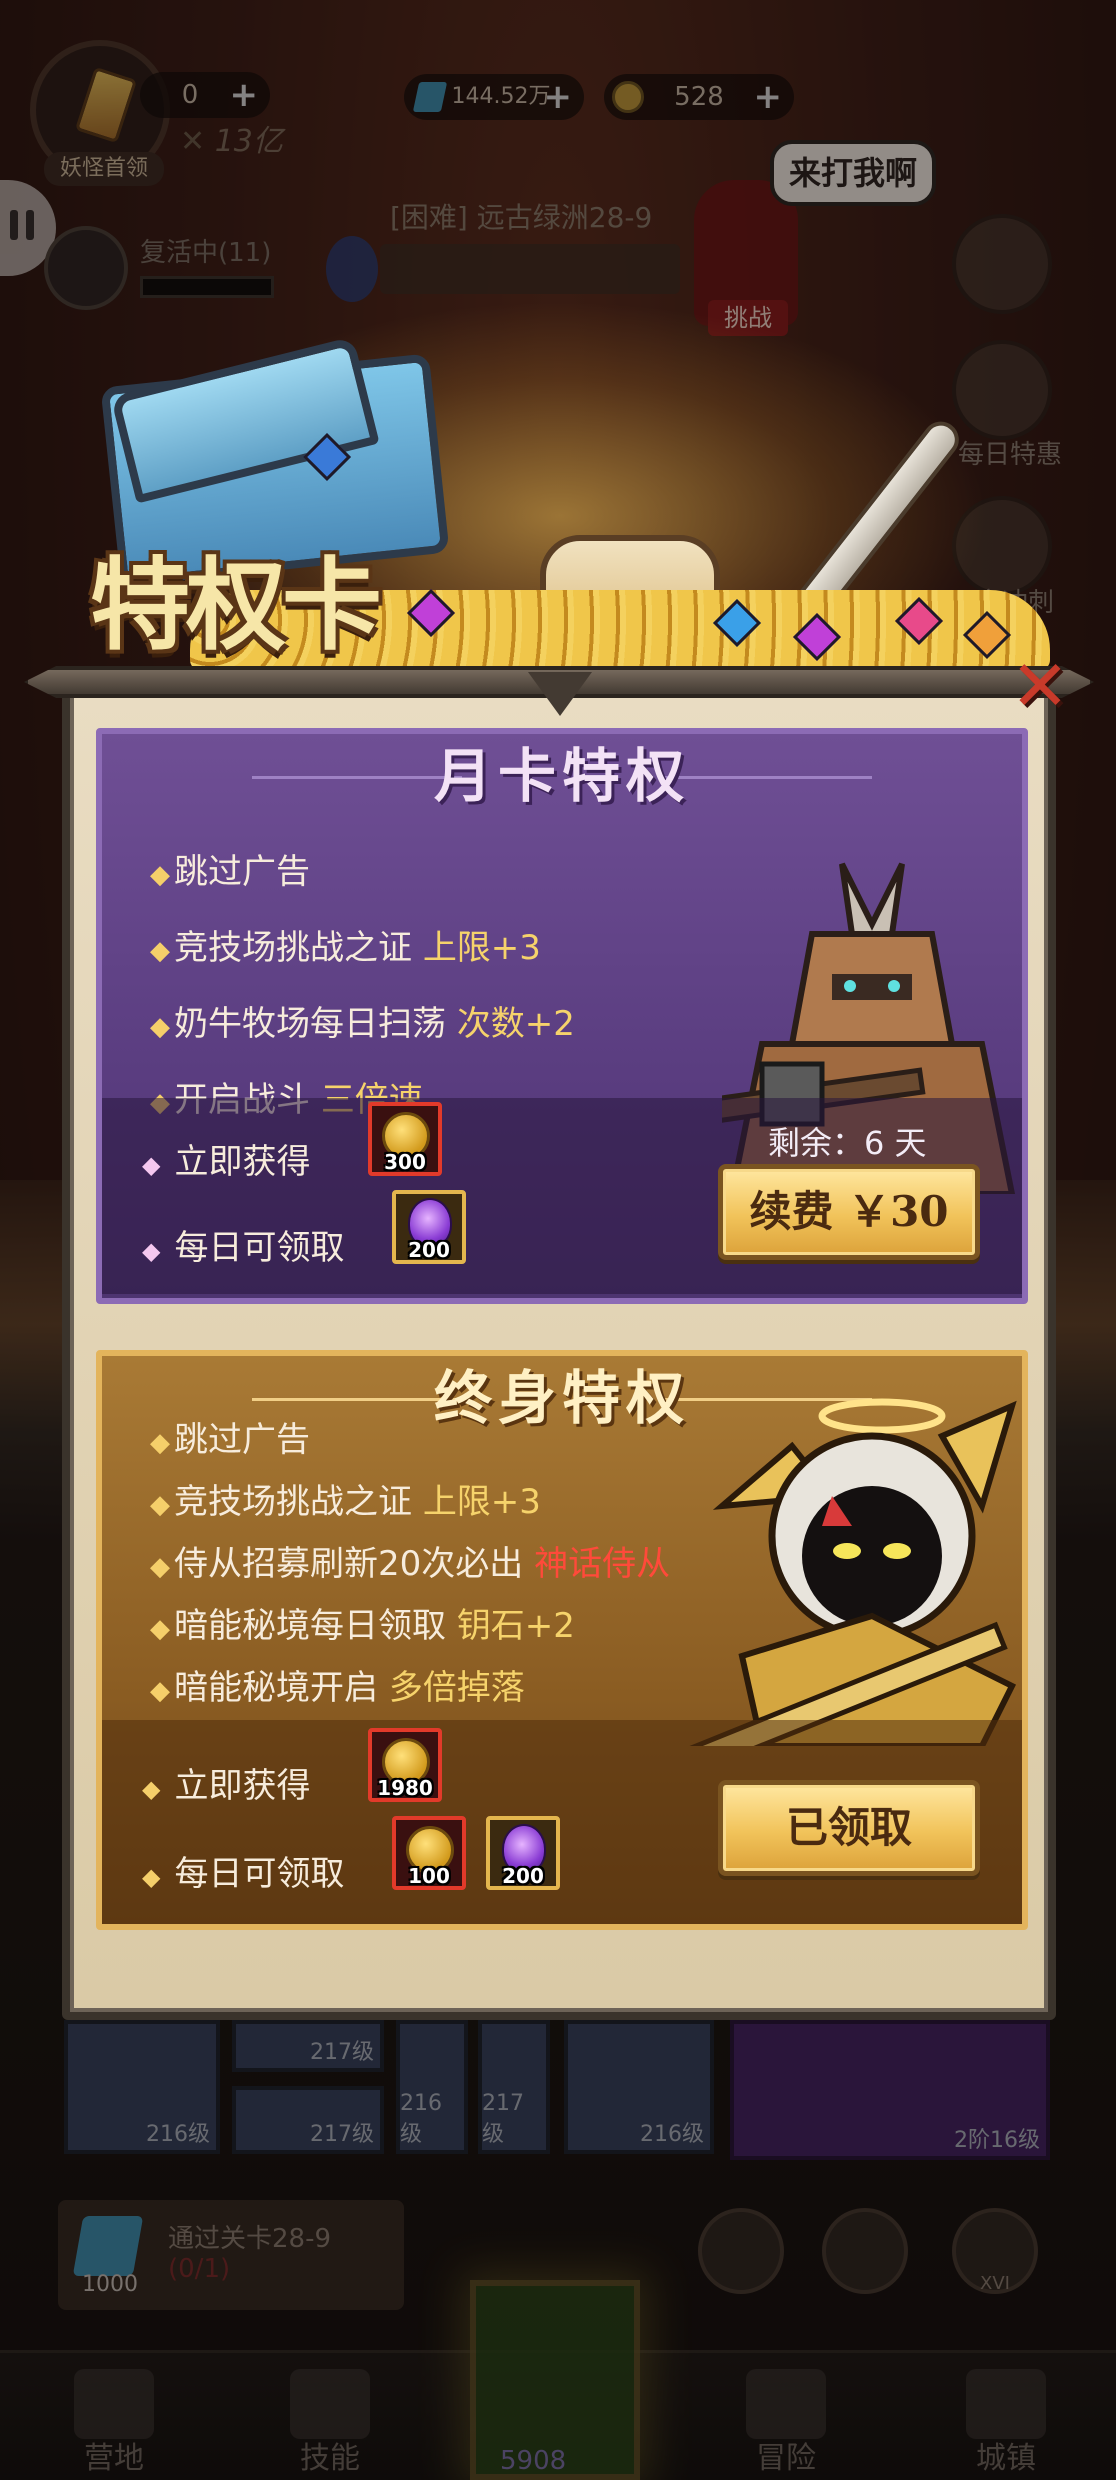 The width and height of the screenshot is (1116, 2480). I want to click on item-count: 300, so click(405, 1162).